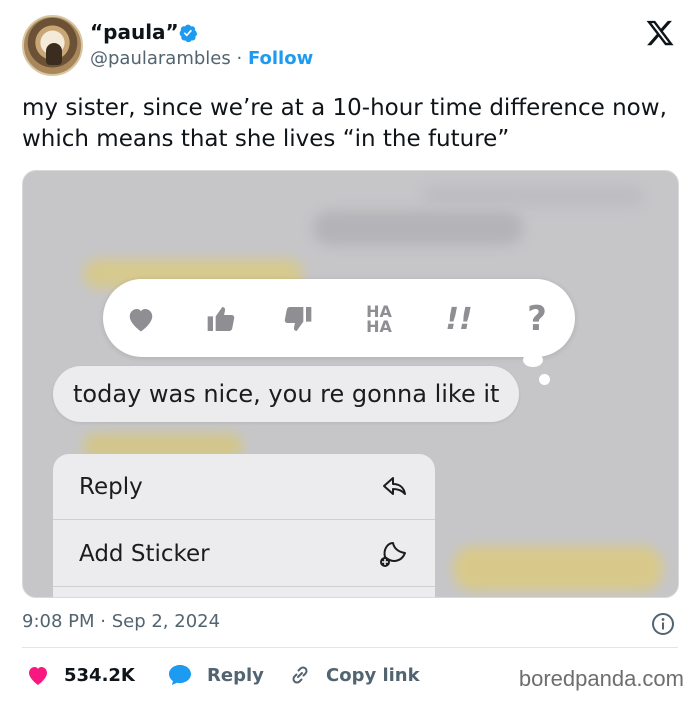 The image size is (700, 701). Describe the element at coordinates (373, 675) in the screenshot. I see `copy-link-label: Copy link` at that location.